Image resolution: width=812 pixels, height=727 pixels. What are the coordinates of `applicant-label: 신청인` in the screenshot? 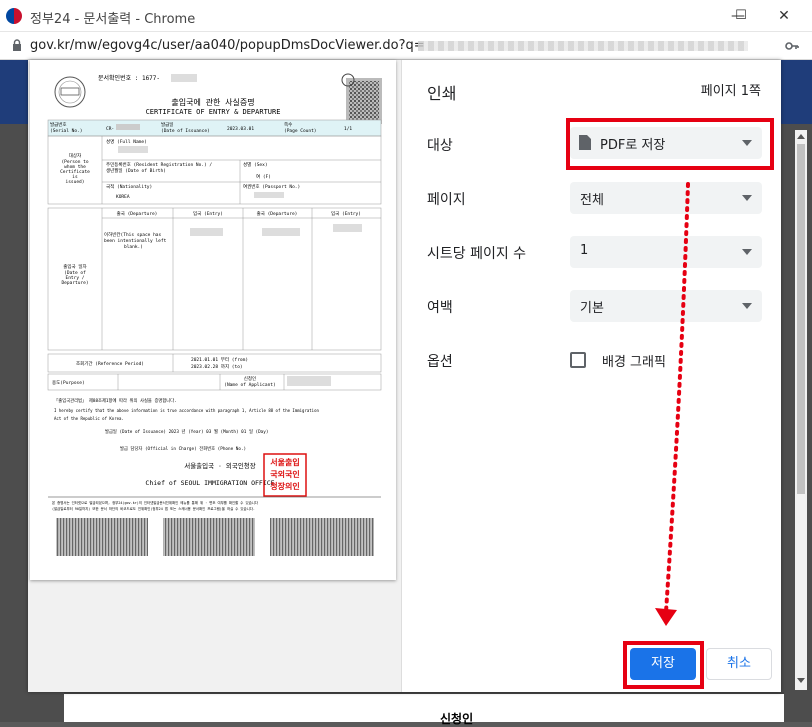 It's located at (250, 378).